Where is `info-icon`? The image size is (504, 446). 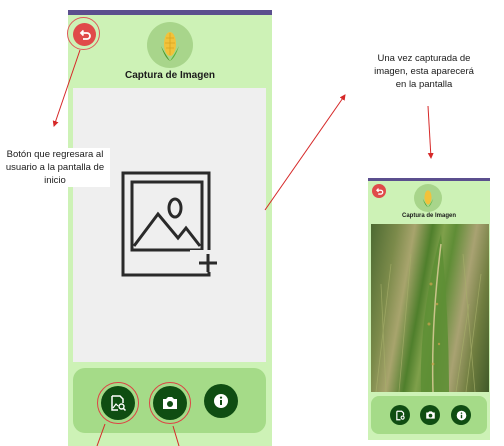 info-icon is located at coordinates (461, 415).